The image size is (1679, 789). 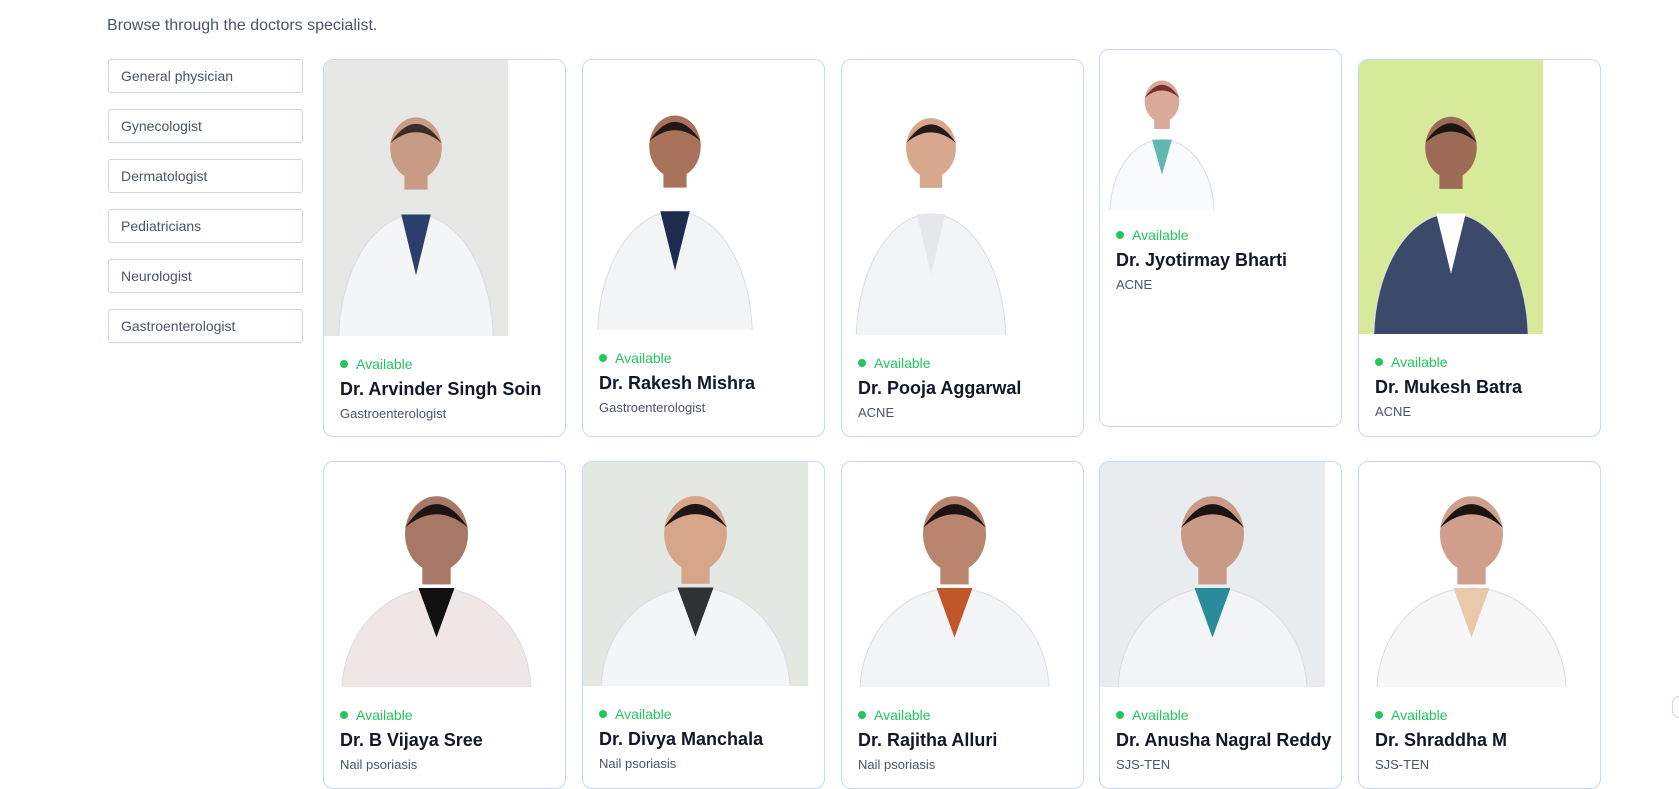 I want to click on filter-gynecologist: Gynecologist, so click(x=205, y=126).